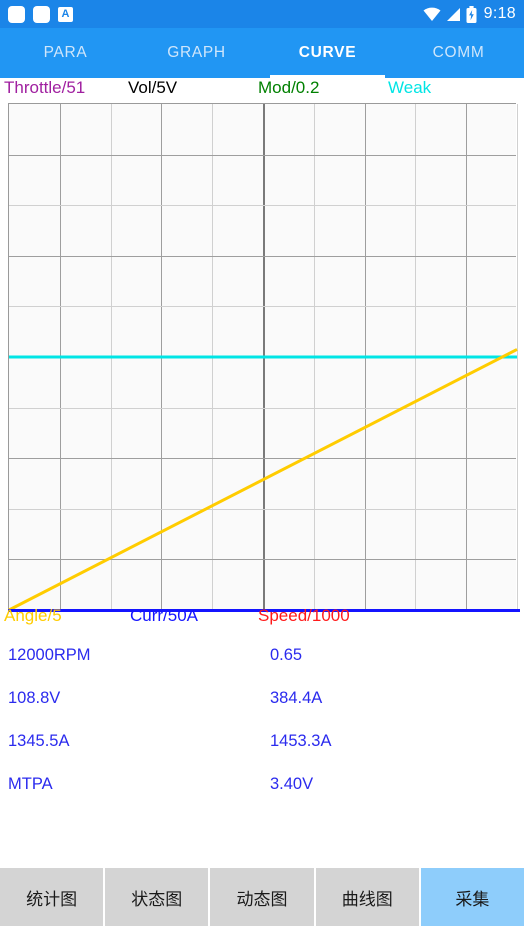 The image size is (524, 930). Describe the element at coordinates (453, 14) in the screenshot. I see `signal-icon` at that location.